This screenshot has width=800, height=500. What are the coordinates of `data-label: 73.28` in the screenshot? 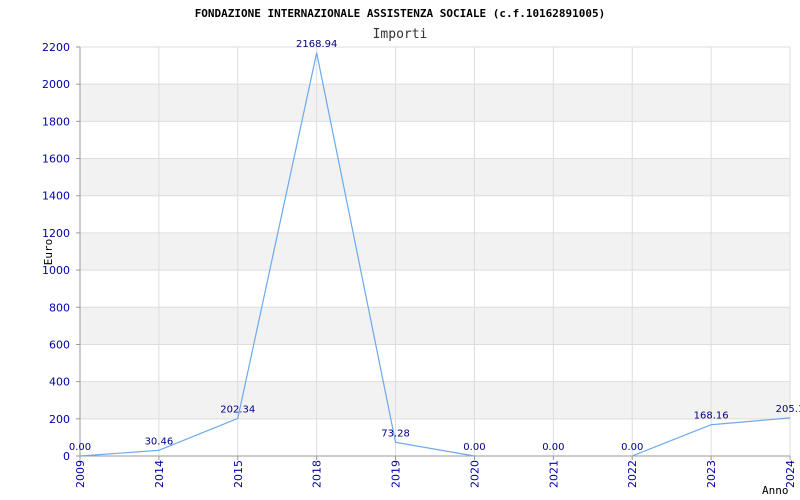 It's located at (395, 433).